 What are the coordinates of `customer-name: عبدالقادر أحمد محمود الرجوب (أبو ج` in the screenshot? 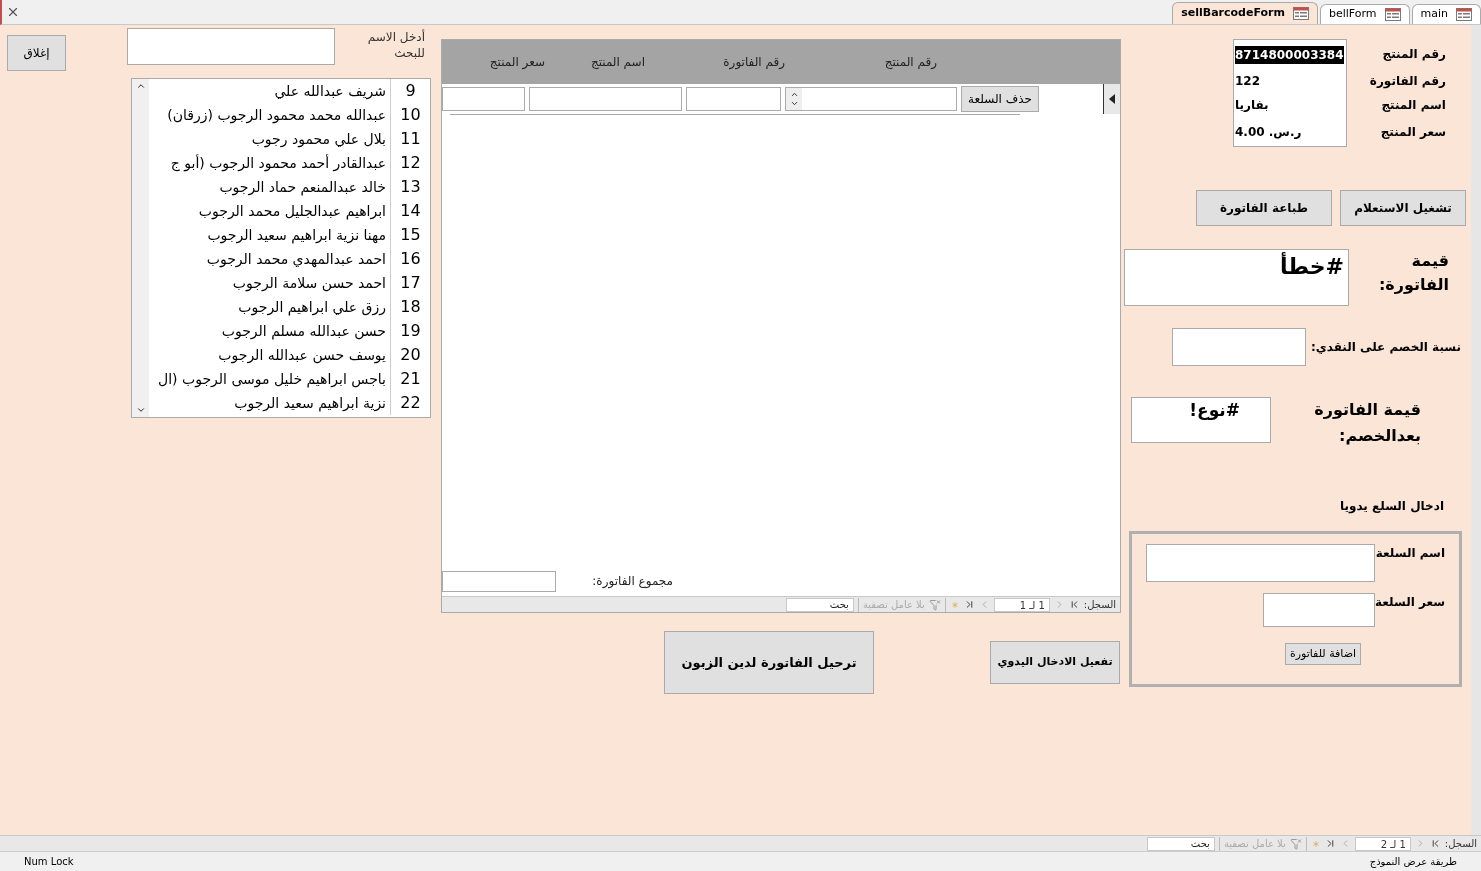 It's located at (280, 163).